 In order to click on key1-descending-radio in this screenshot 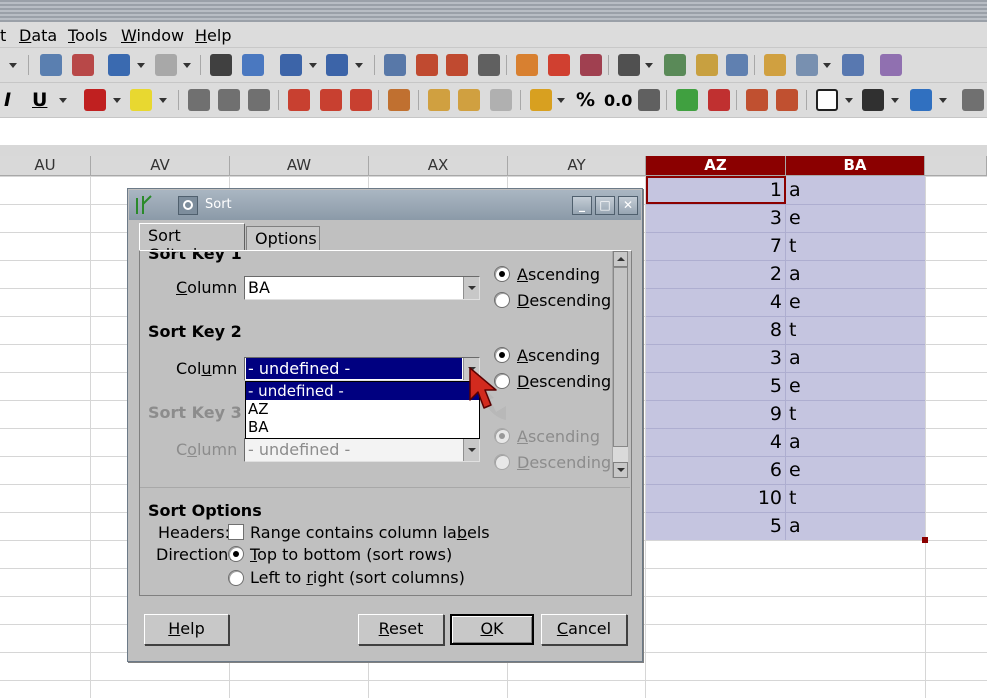, I will do `click(502, 300)`.